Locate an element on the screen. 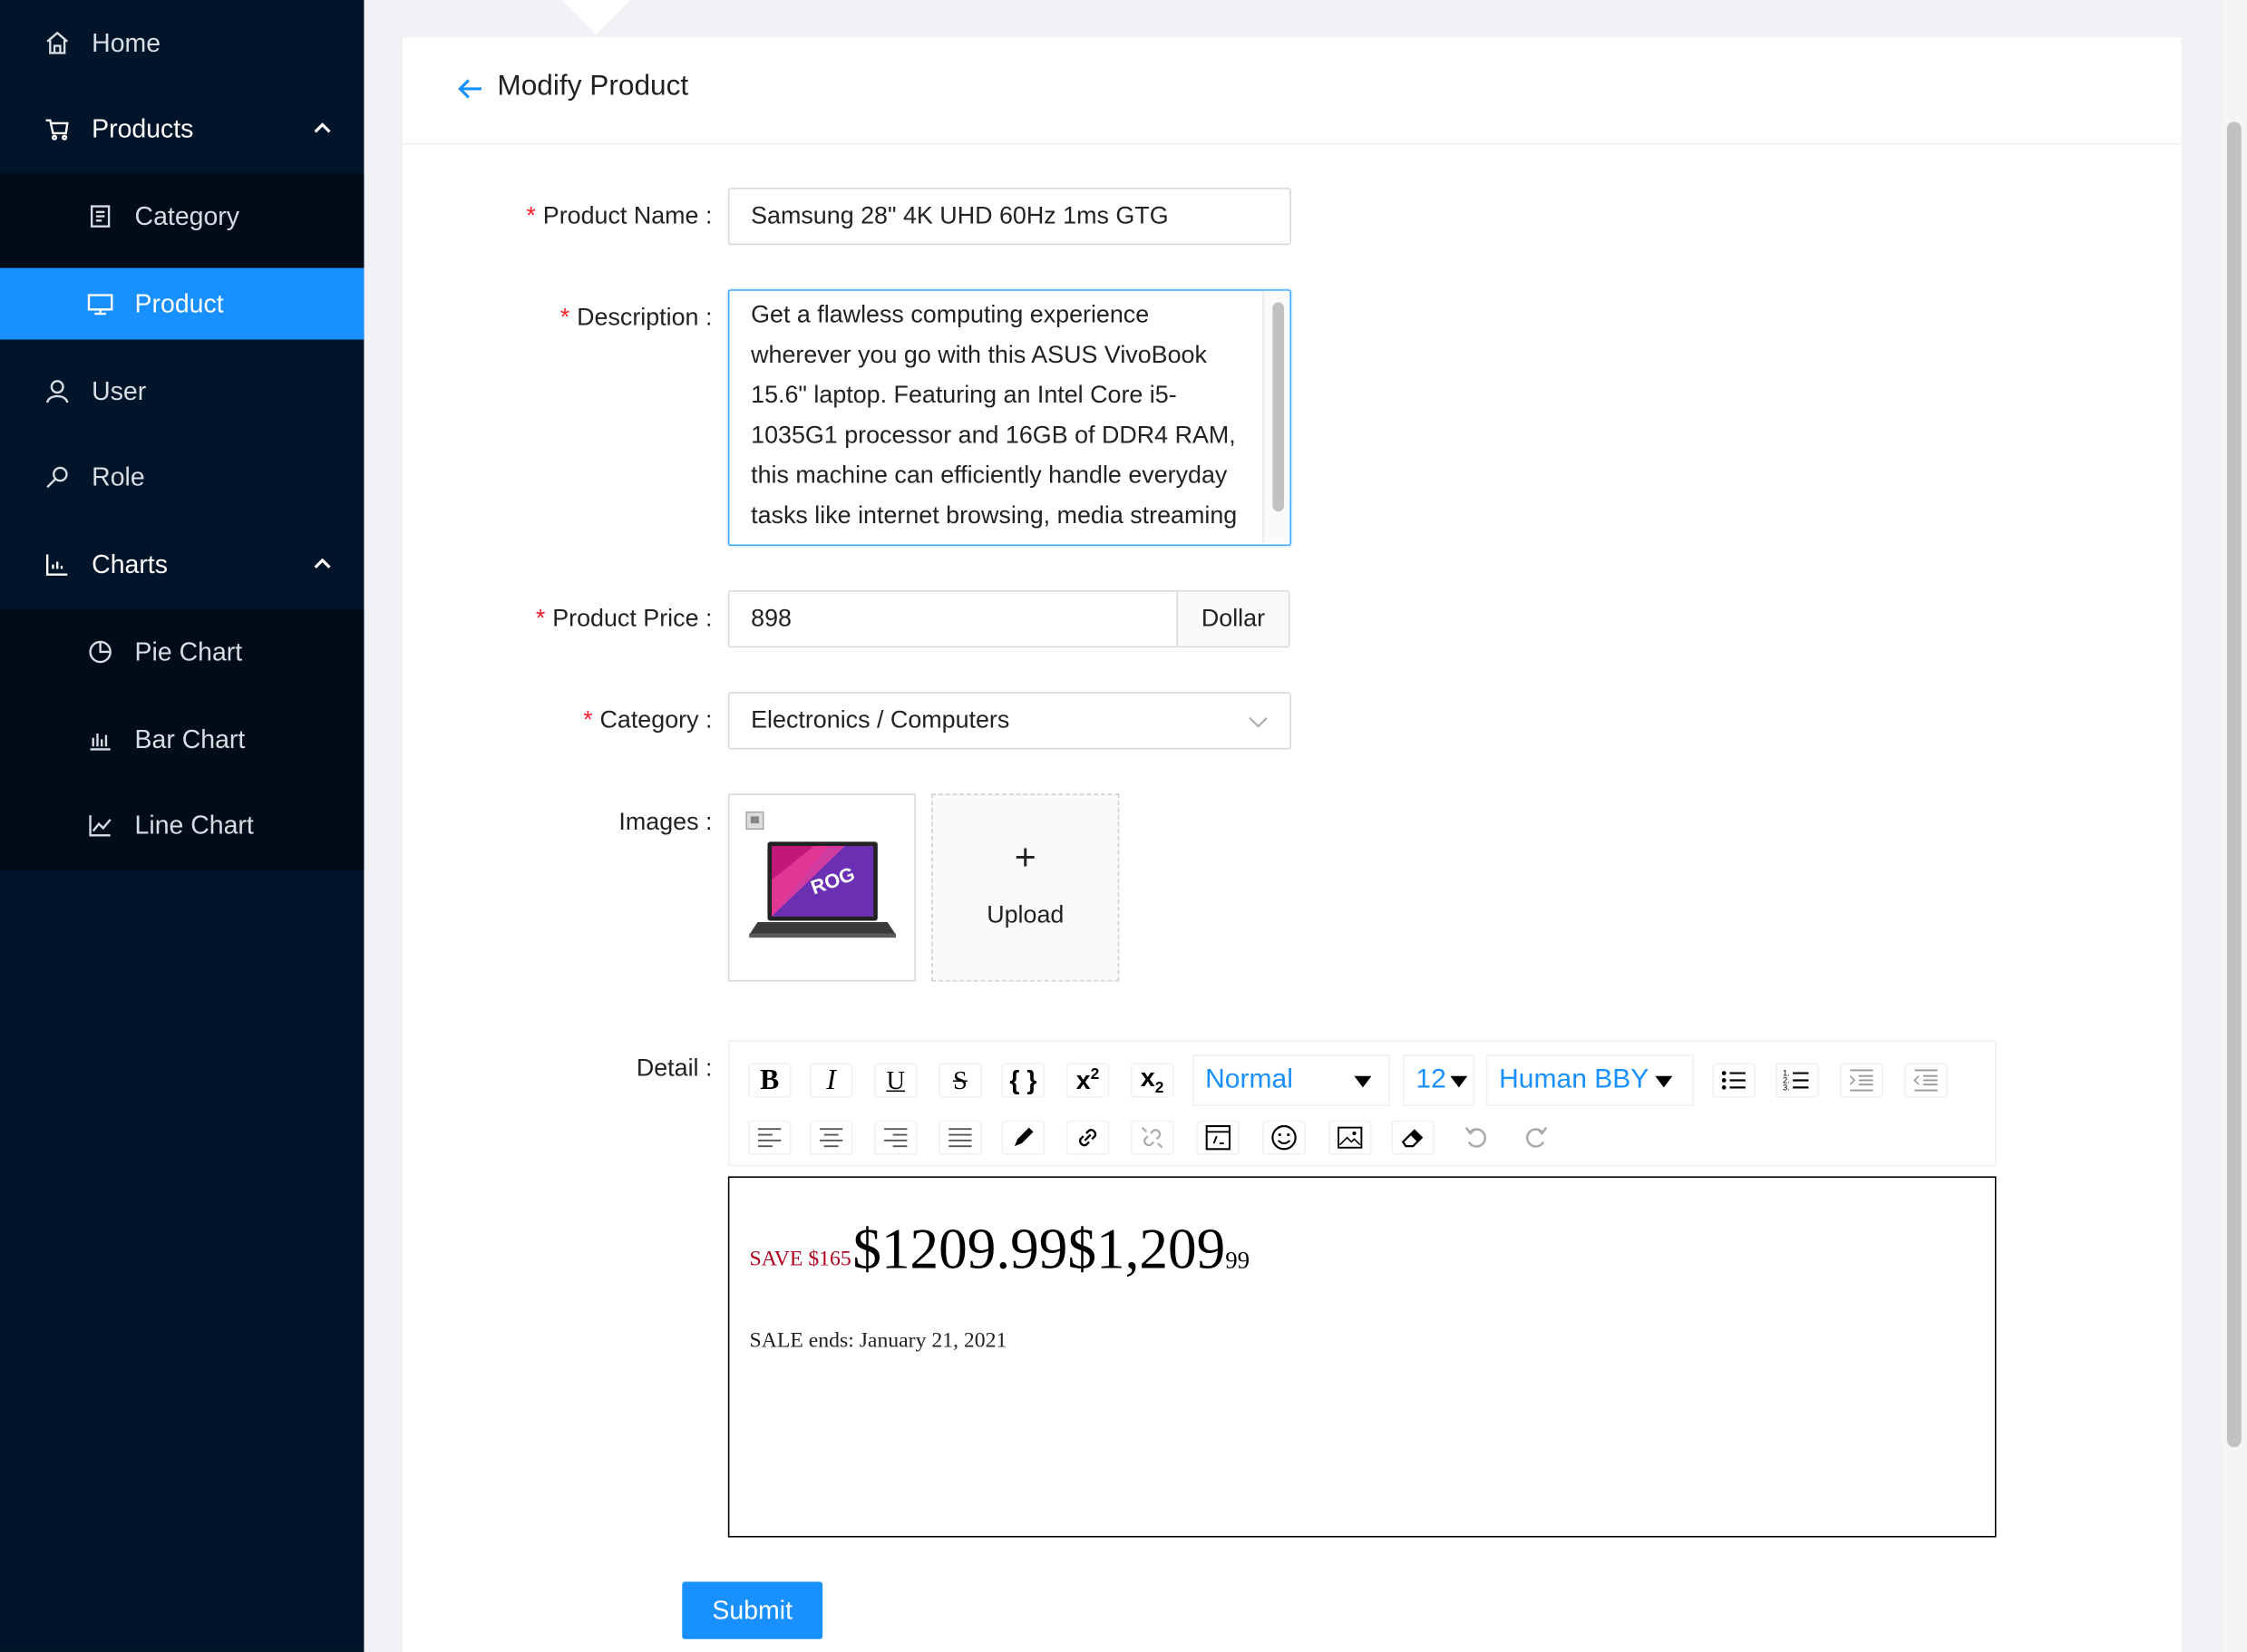 The width and height of the screenshot is (2247, 1652). sidebar-item-home: Home is located at coordinates (182, 43).